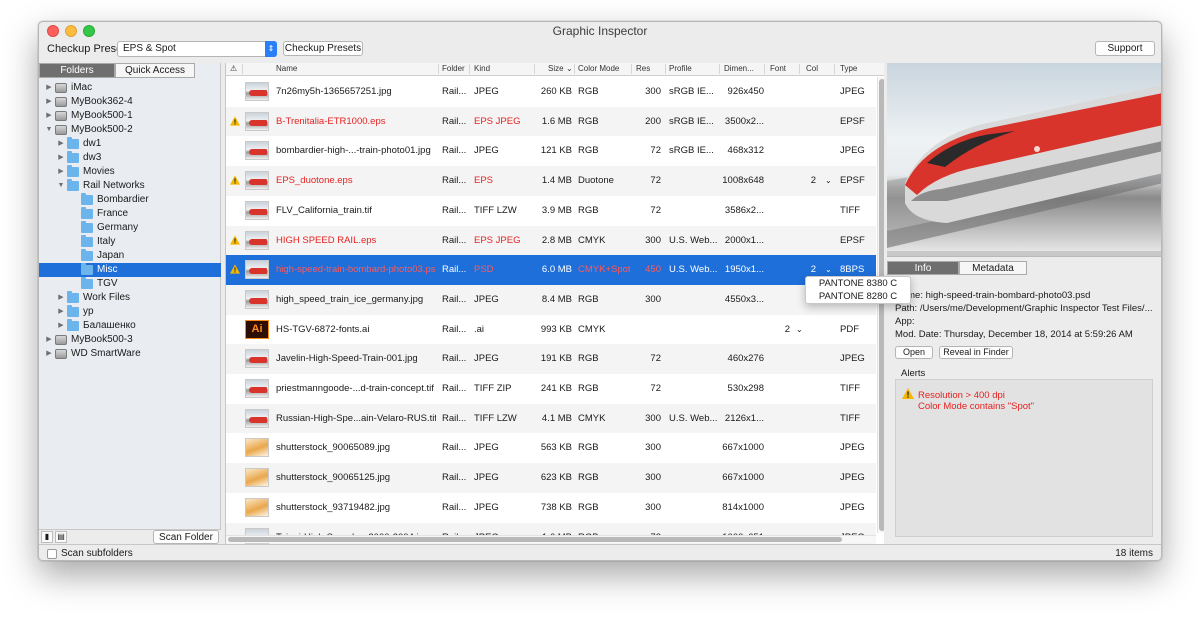 The image size is (1200, 620). What do you see at coordinates (848, 68) in the screenshot?
I see `column-type: Type` at bounding box center [848, 68].